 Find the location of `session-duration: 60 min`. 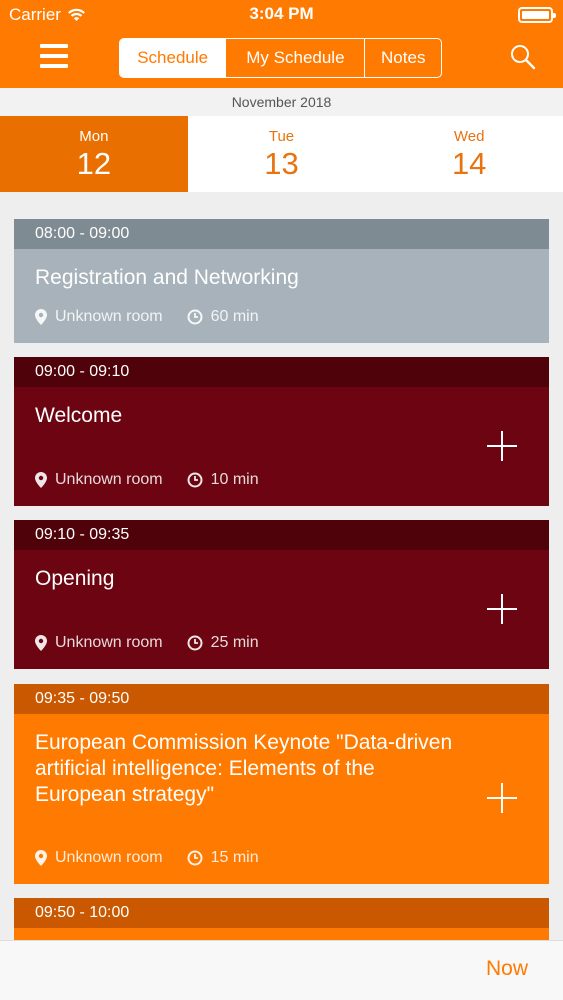

session-duration: 60 min is located at coordinates (234, 316).